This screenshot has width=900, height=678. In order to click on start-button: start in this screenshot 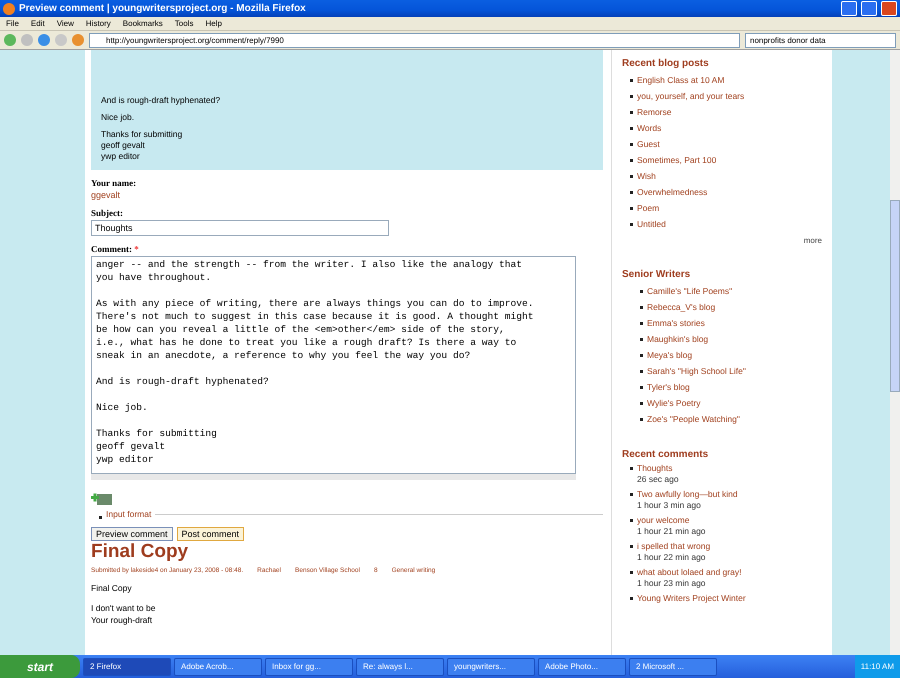, I will do `click(40, 666)`.